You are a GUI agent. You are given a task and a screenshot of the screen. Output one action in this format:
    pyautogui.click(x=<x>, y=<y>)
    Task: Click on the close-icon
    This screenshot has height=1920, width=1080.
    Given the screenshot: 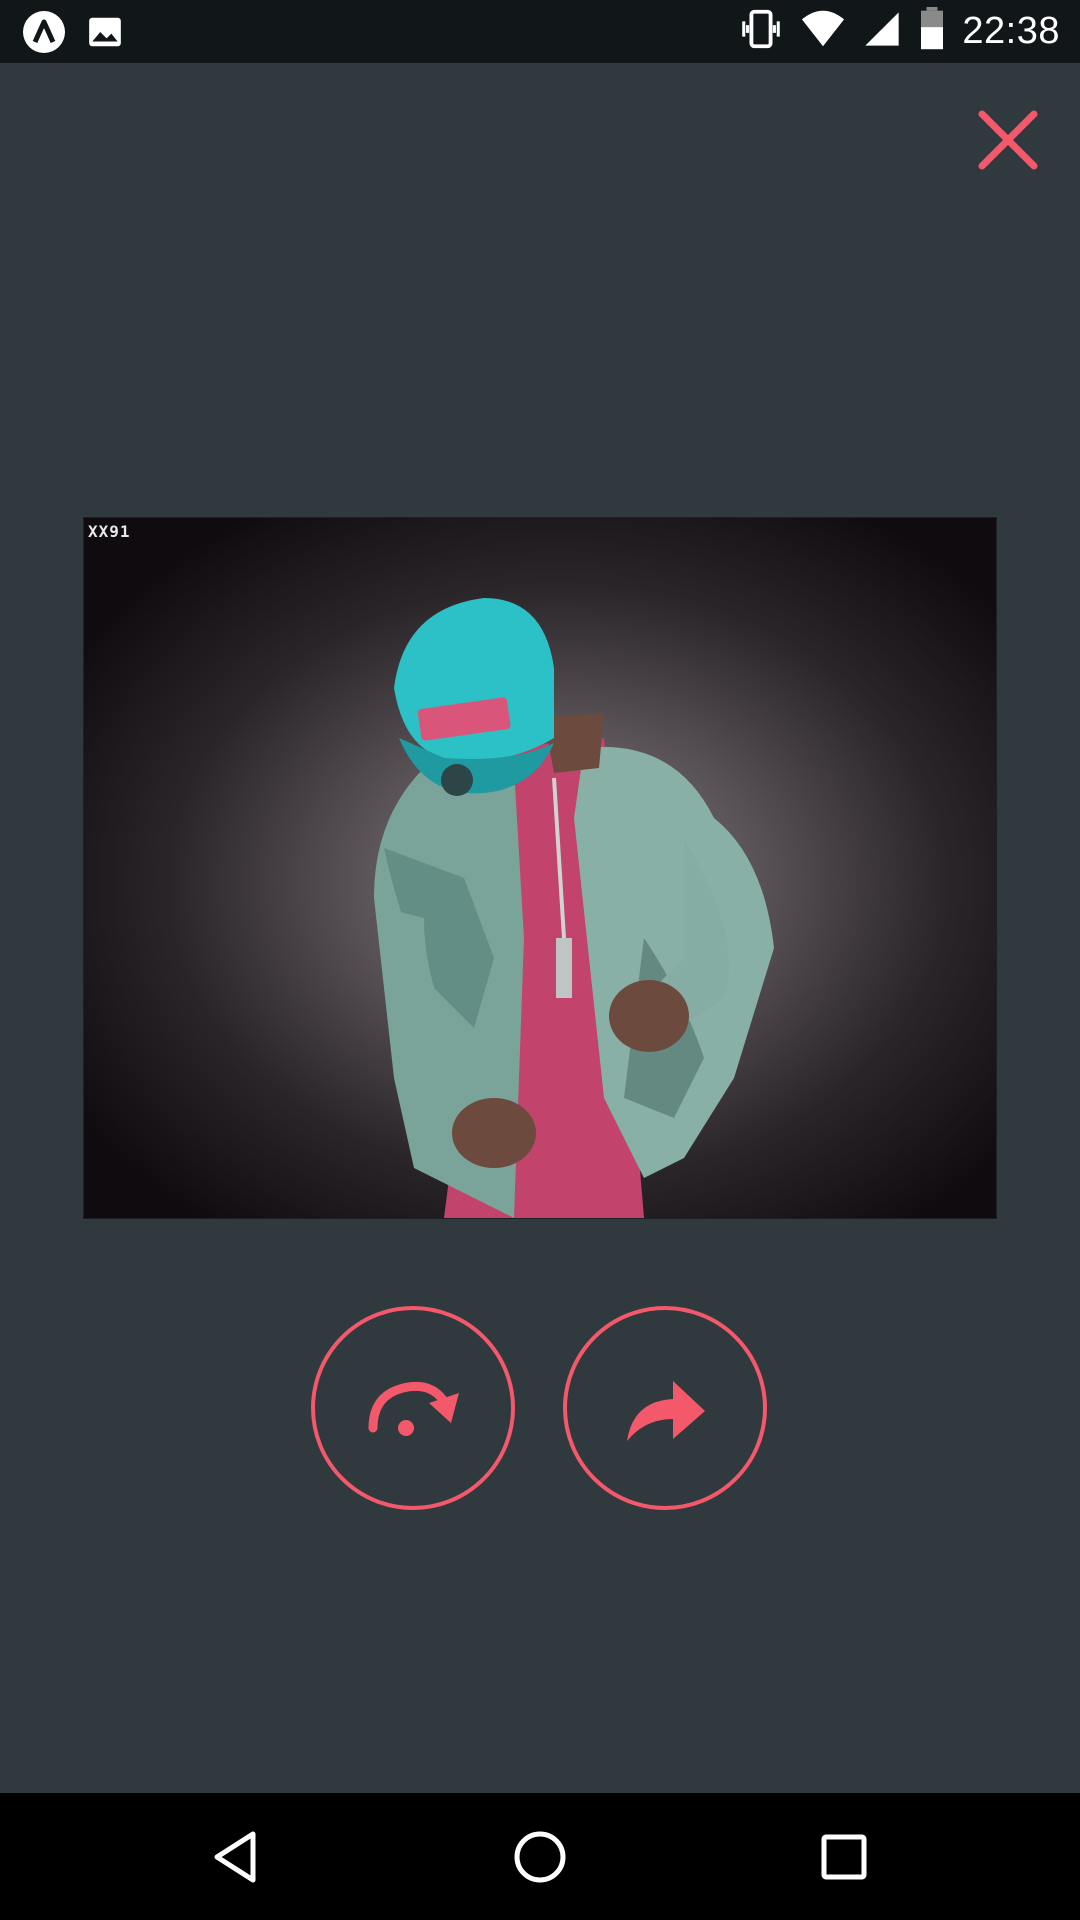 What is the action you would take?
    pyautogui.click(x=1008, y=140)
    